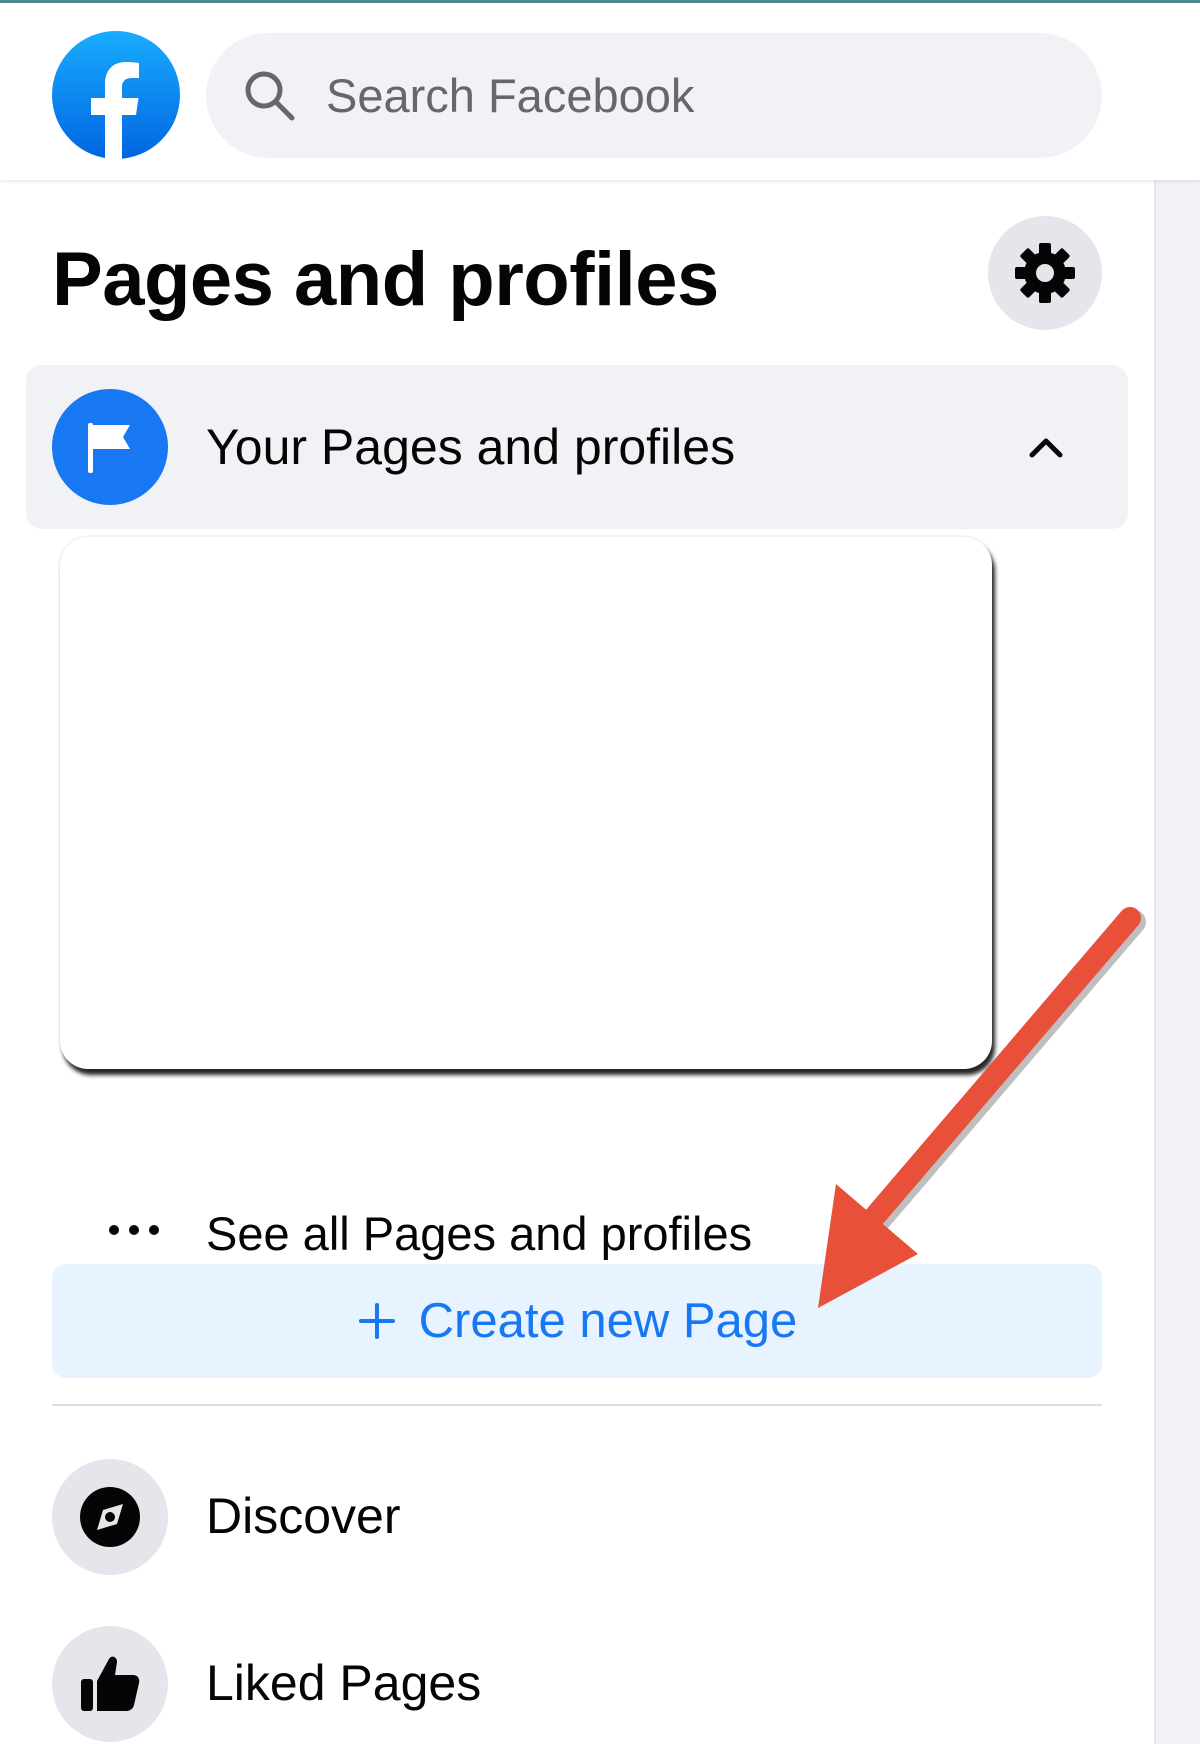  I want to click on thumbs-up-icon, so click(110, 1683).